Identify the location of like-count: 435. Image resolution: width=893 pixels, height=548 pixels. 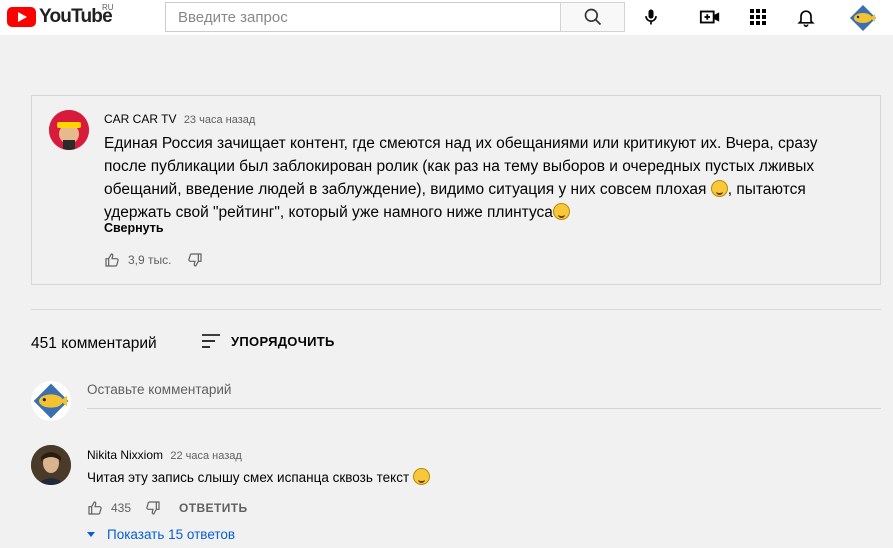
(121, 508).